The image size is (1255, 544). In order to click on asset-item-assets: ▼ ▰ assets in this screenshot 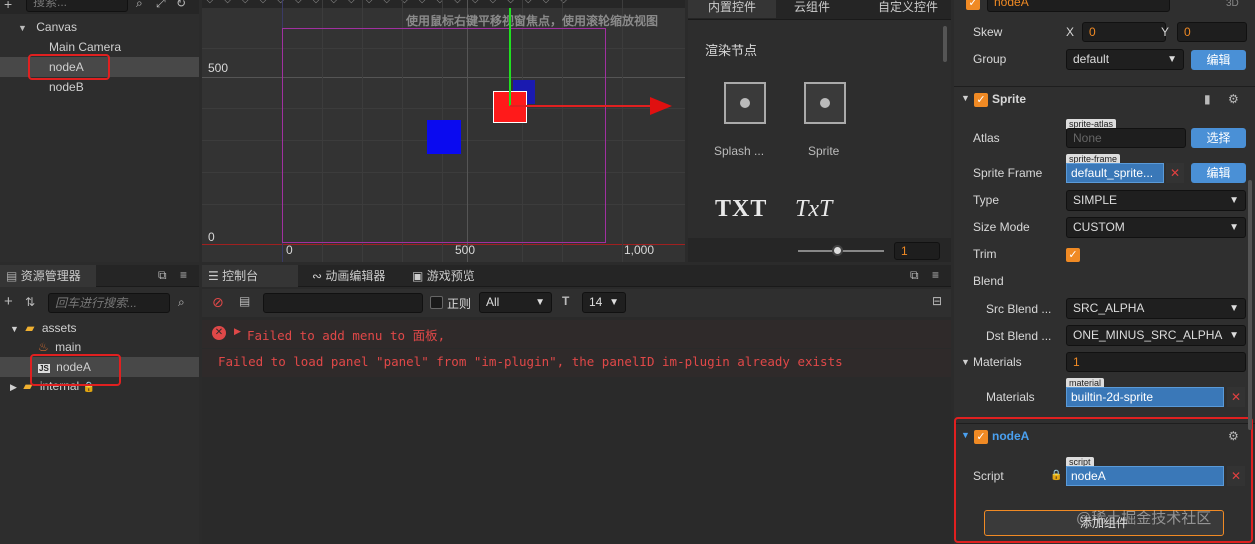, I will do `click(99, 328)`.